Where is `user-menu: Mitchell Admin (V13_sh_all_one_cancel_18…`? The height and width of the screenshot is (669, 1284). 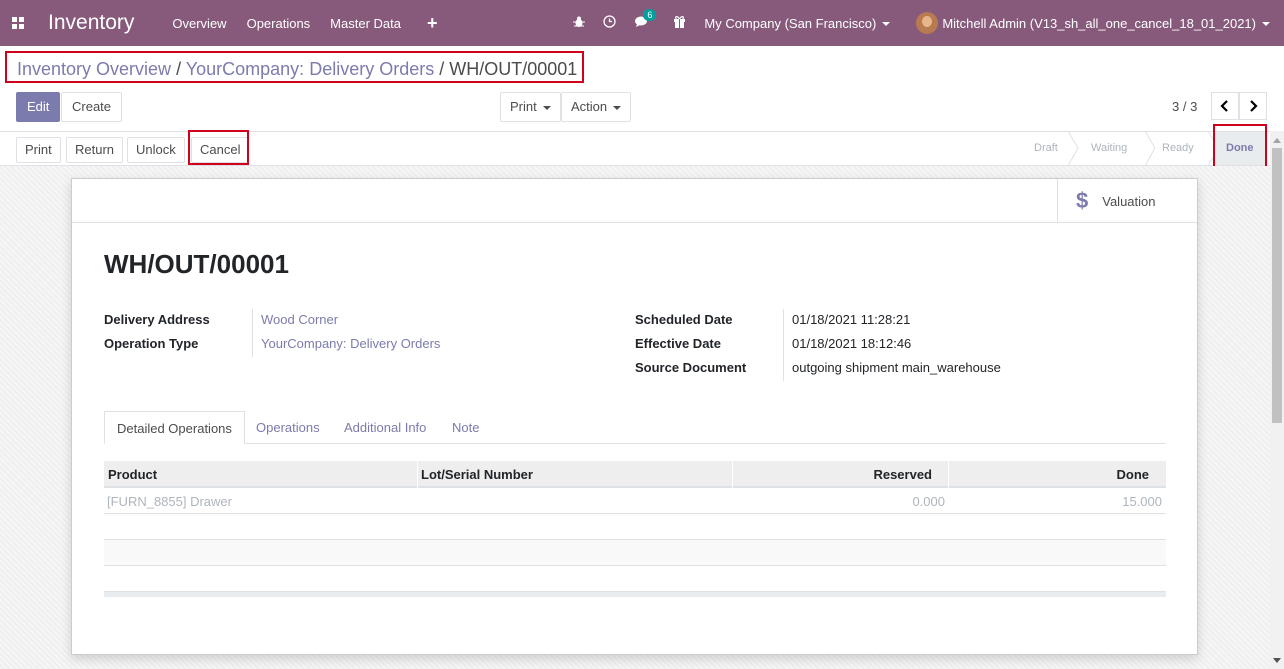 user-menu: Mitchell Admin (V13_sh_all_one_cancel_18… is located at coordinates (1106, 23).